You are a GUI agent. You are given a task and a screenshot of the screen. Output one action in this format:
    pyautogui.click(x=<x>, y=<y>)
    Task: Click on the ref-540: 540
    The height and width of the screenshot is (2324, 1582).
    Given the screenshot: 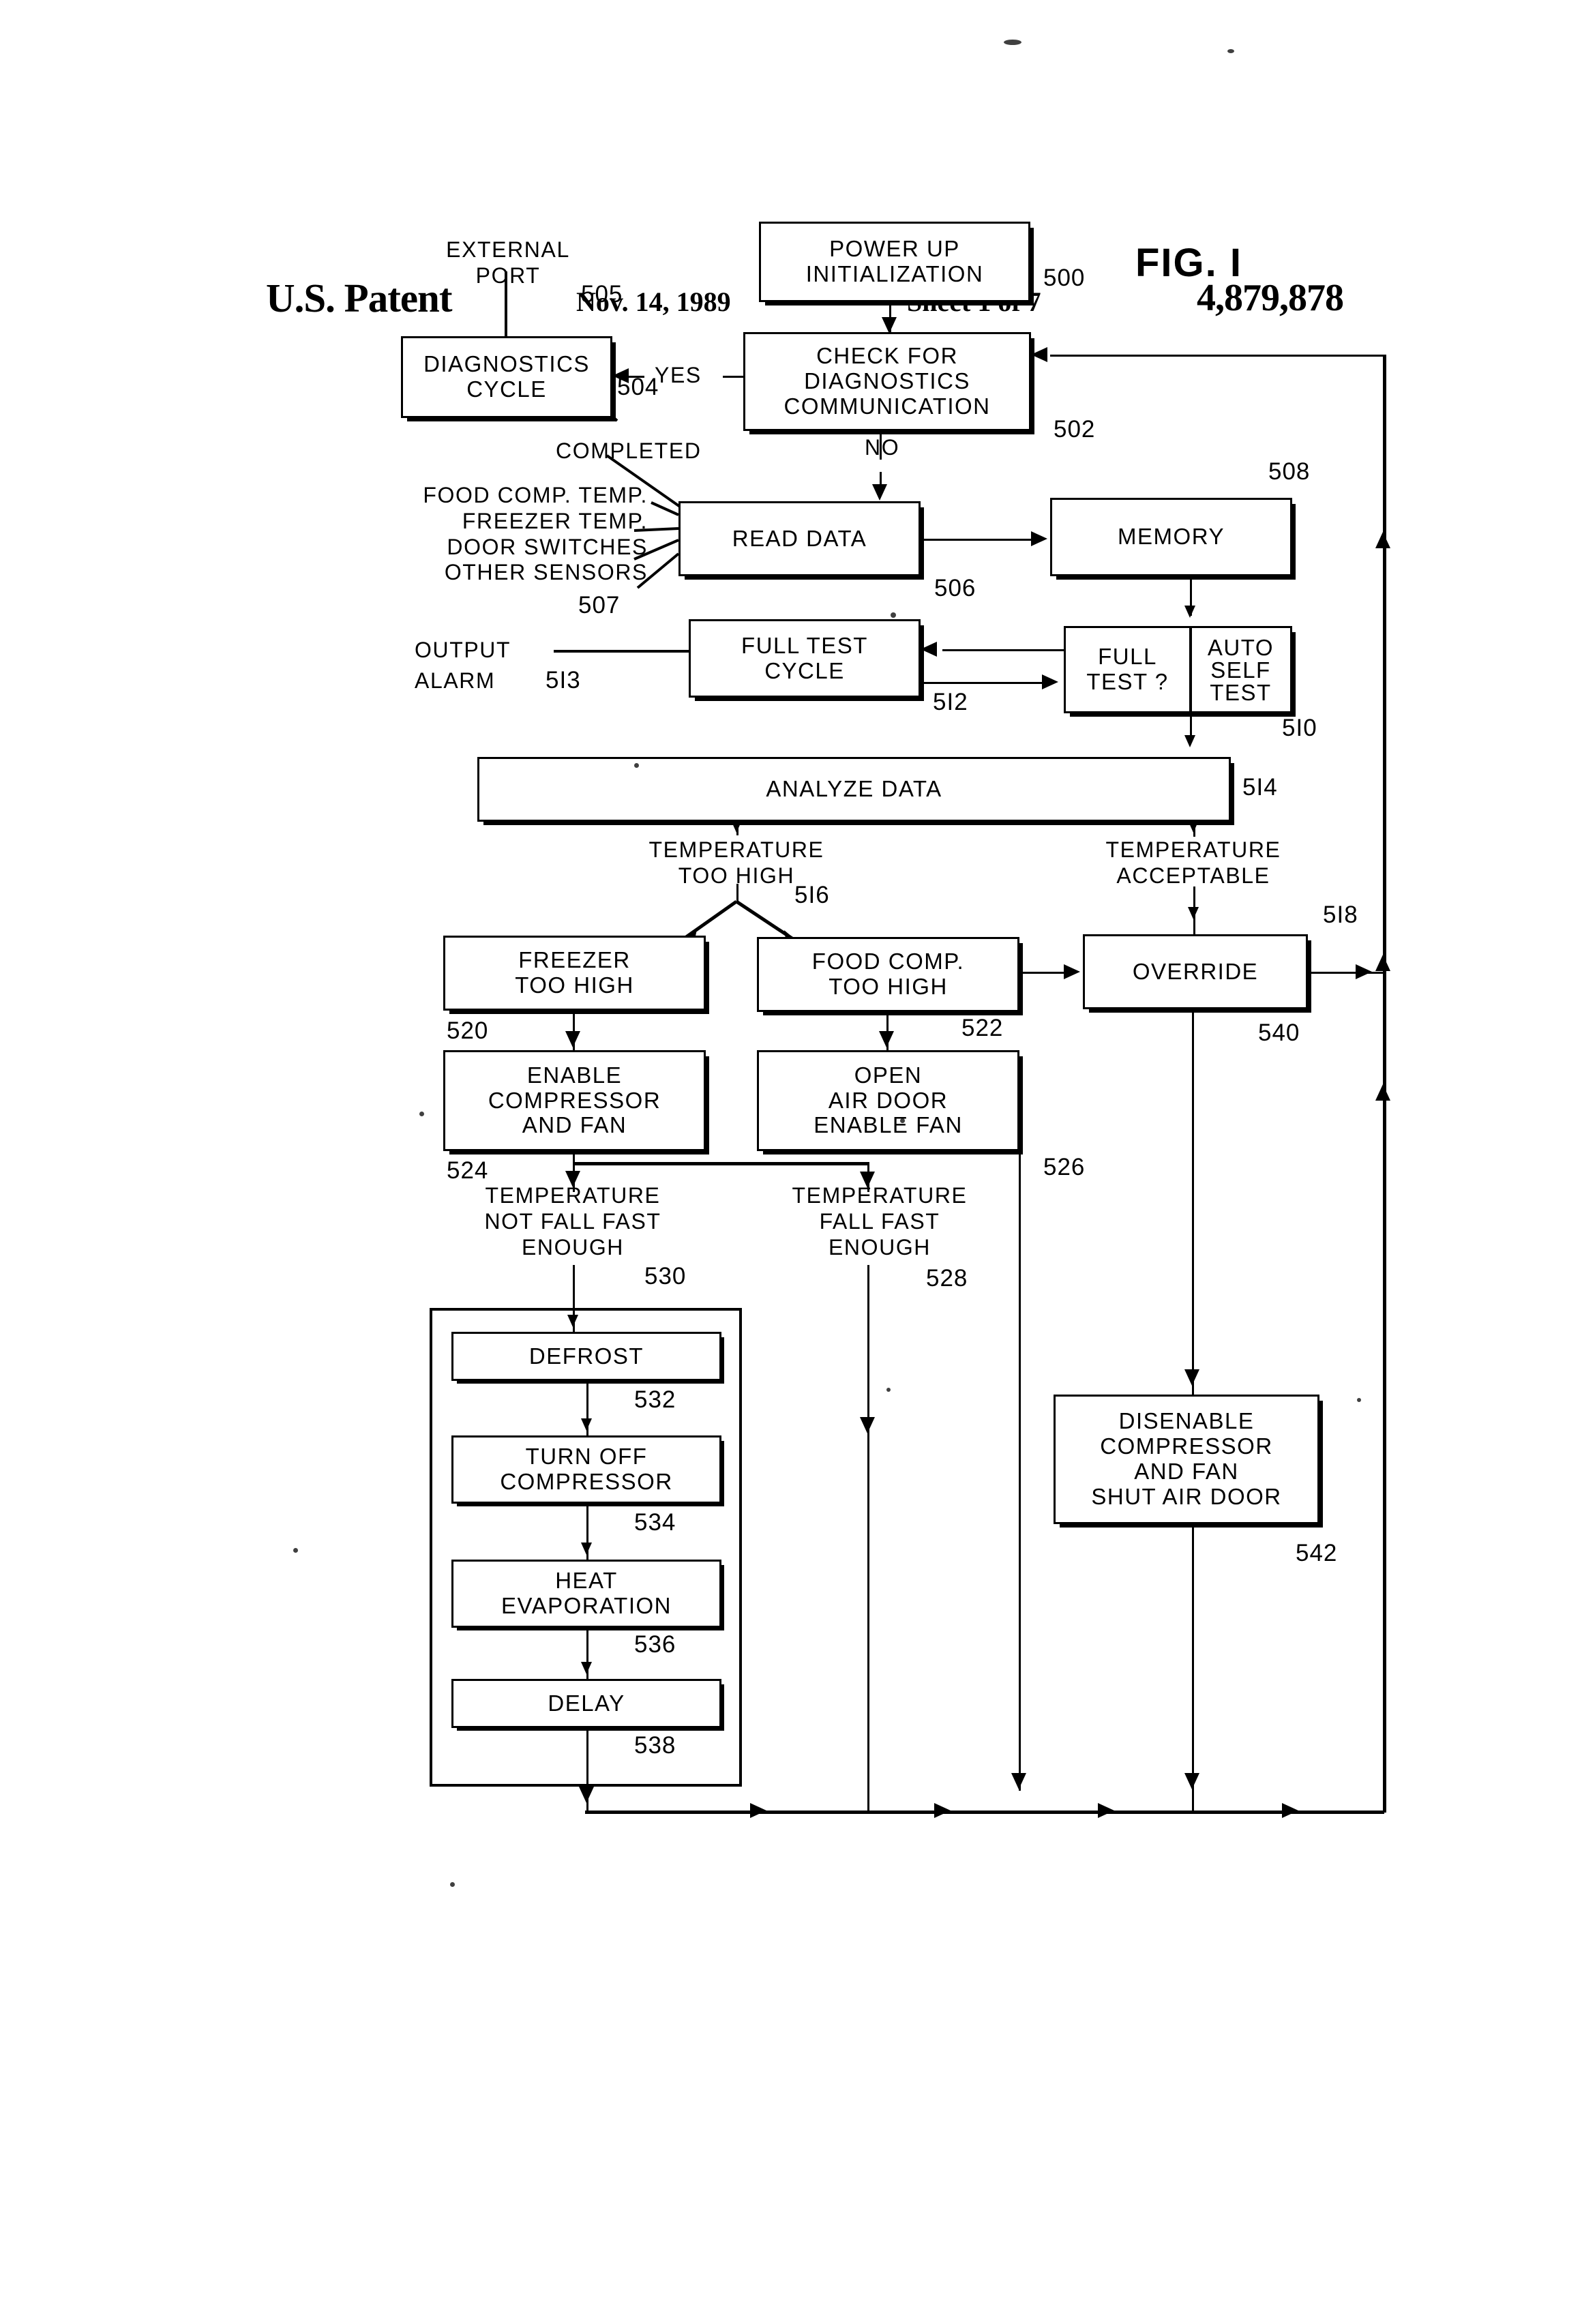 What is the action you would take?
    pyautogui.click(x=1279, y=1032)
    